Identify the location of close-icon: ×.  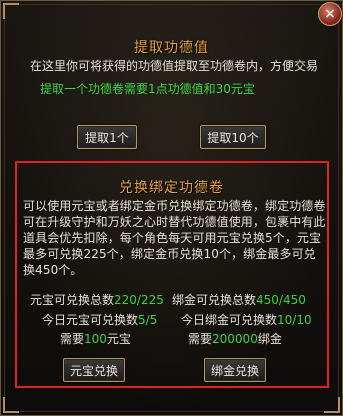
(330, 14).